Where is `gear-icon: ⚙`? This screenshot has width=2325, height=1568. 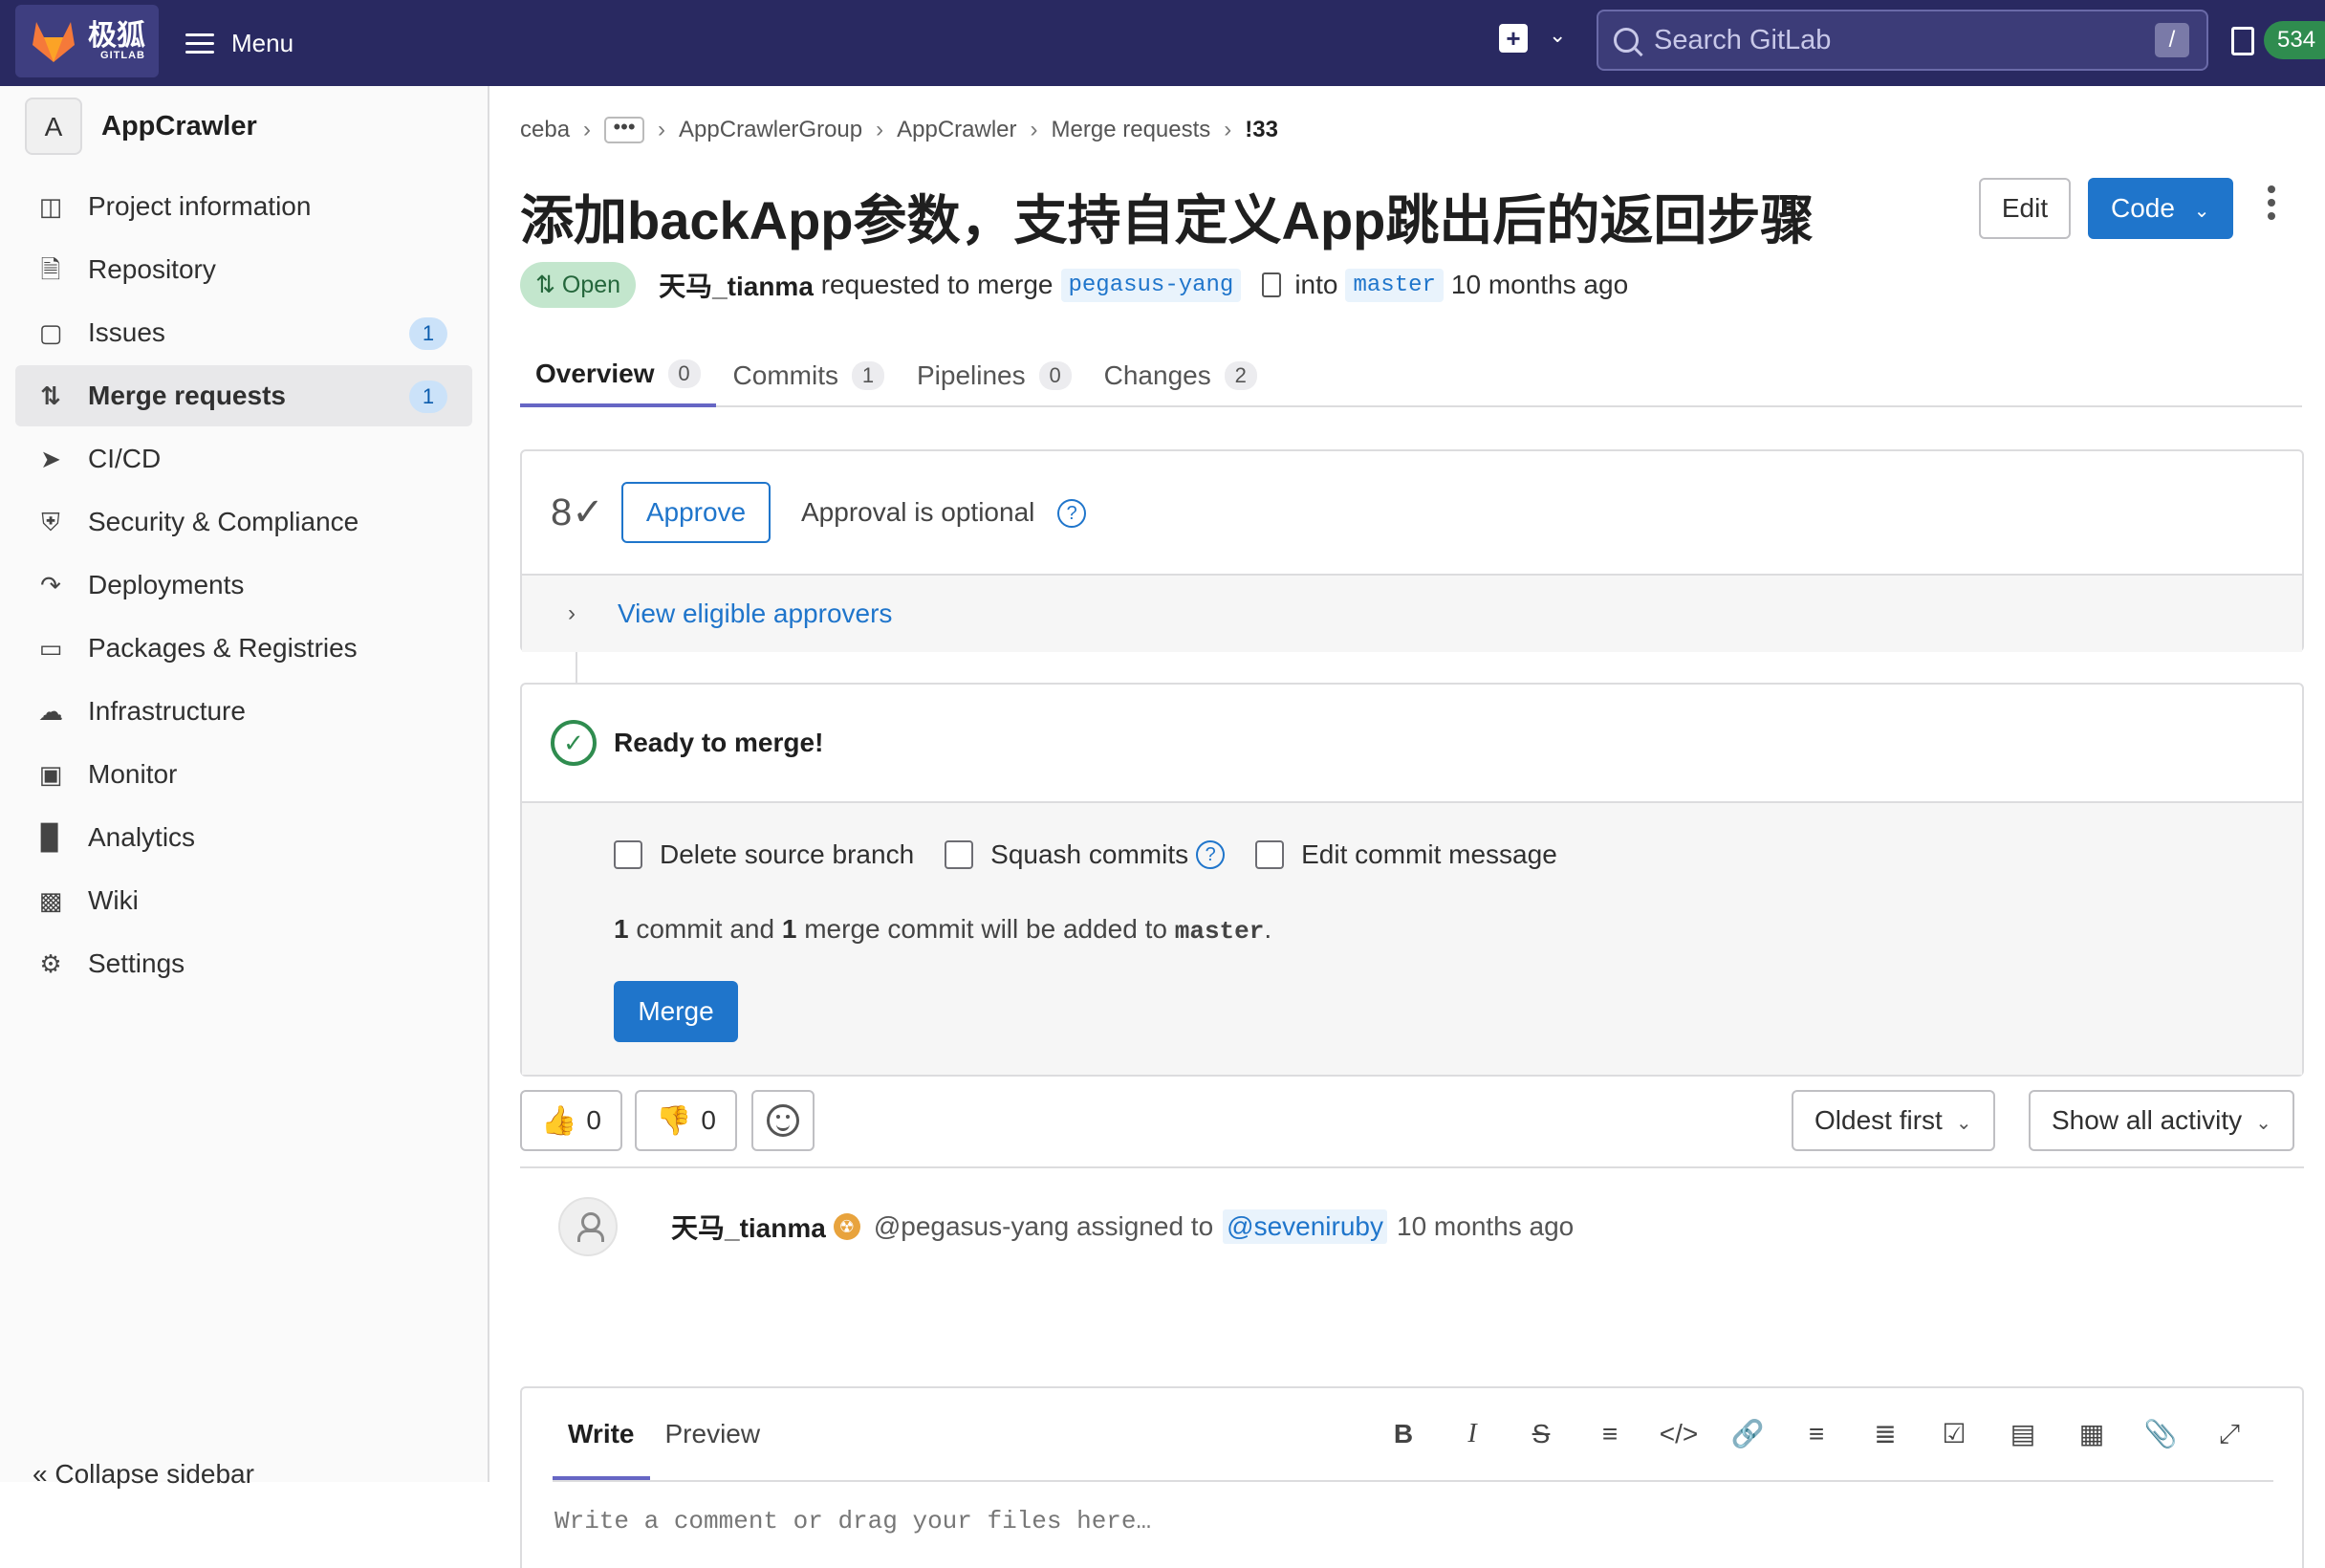
gear-icon: ⚙ is located at coordinates (50, 963).